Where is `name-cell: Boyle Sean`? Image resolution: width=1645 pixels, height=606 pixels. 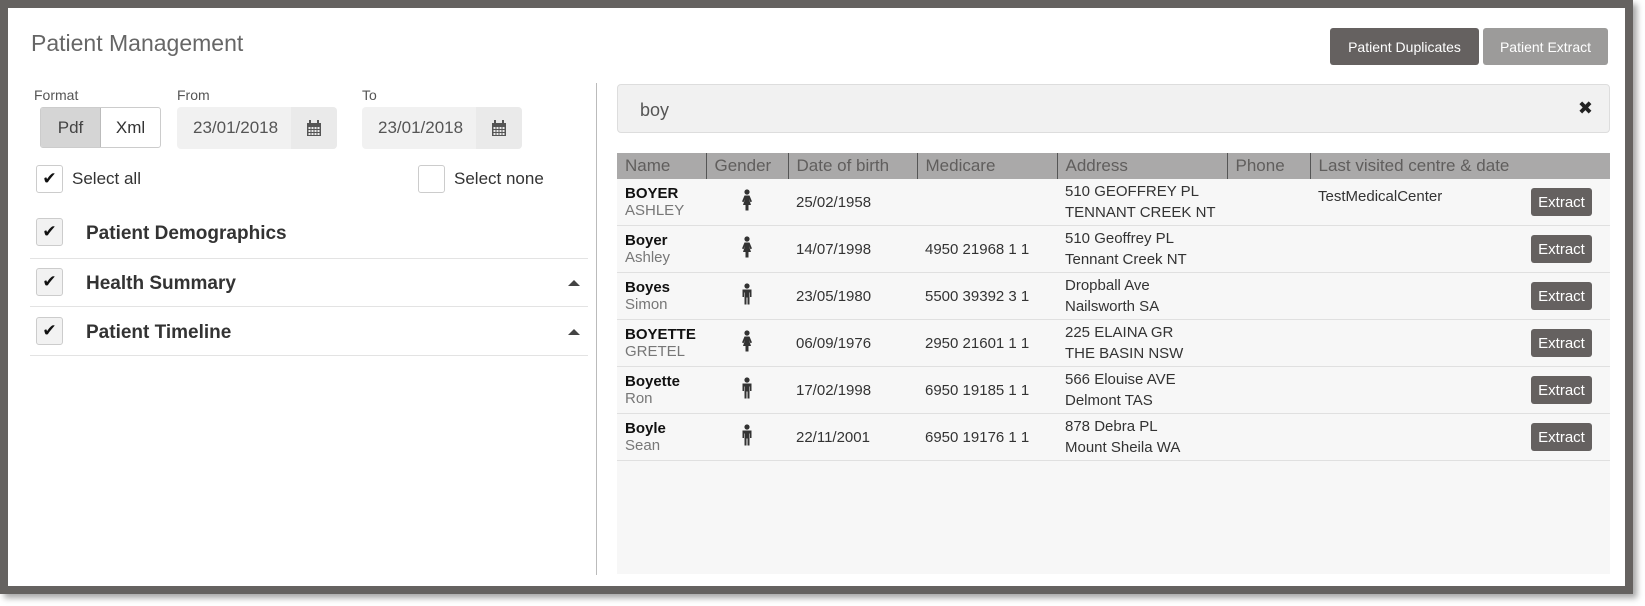 name-cell: Boyle Sean is located at coordinates (661, 437).